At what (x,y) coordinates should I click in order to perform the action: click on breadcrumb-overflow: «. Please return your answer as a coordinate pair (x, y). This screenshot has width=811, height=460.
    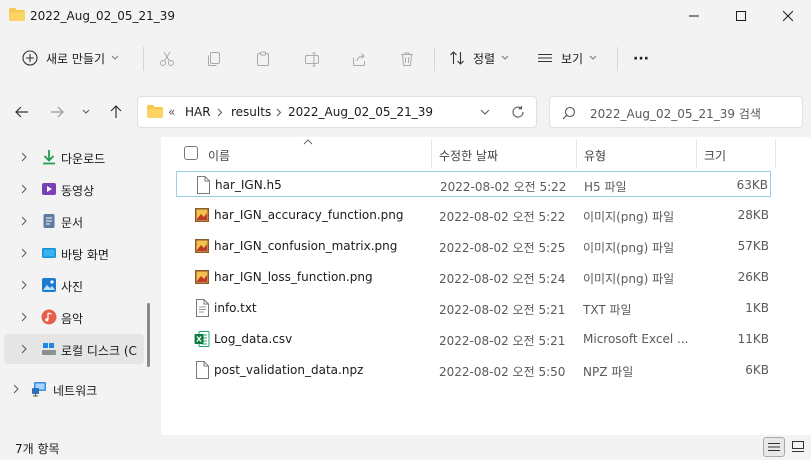
    Looking at the image, I should click on (171, 112).